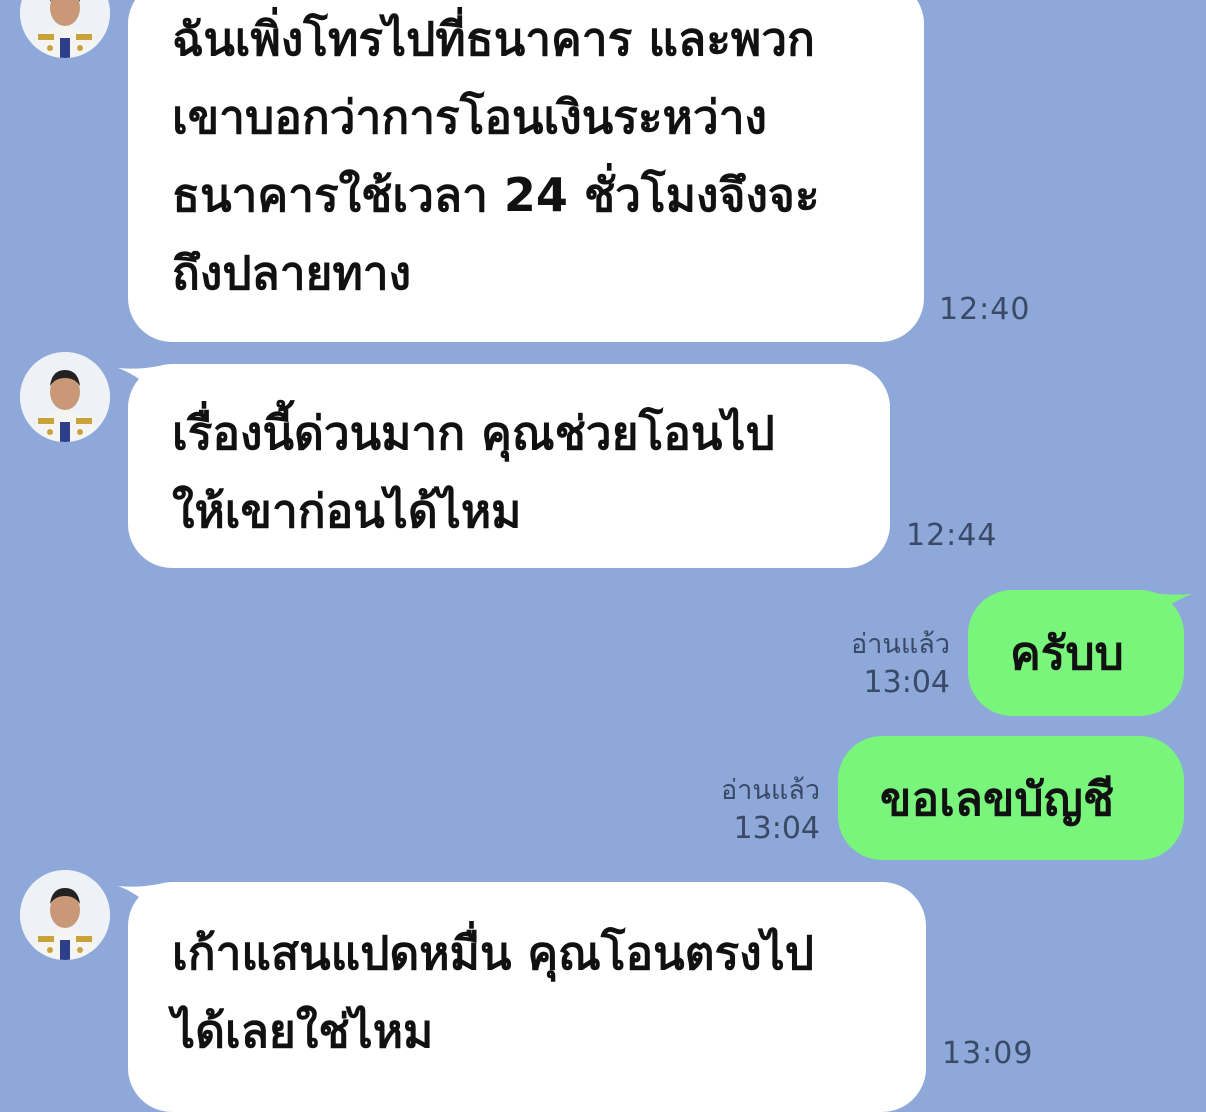  Describe the element at coordinates (988, 1053) in the screenshot. I see `message-timestamp: 13:09` at that location.